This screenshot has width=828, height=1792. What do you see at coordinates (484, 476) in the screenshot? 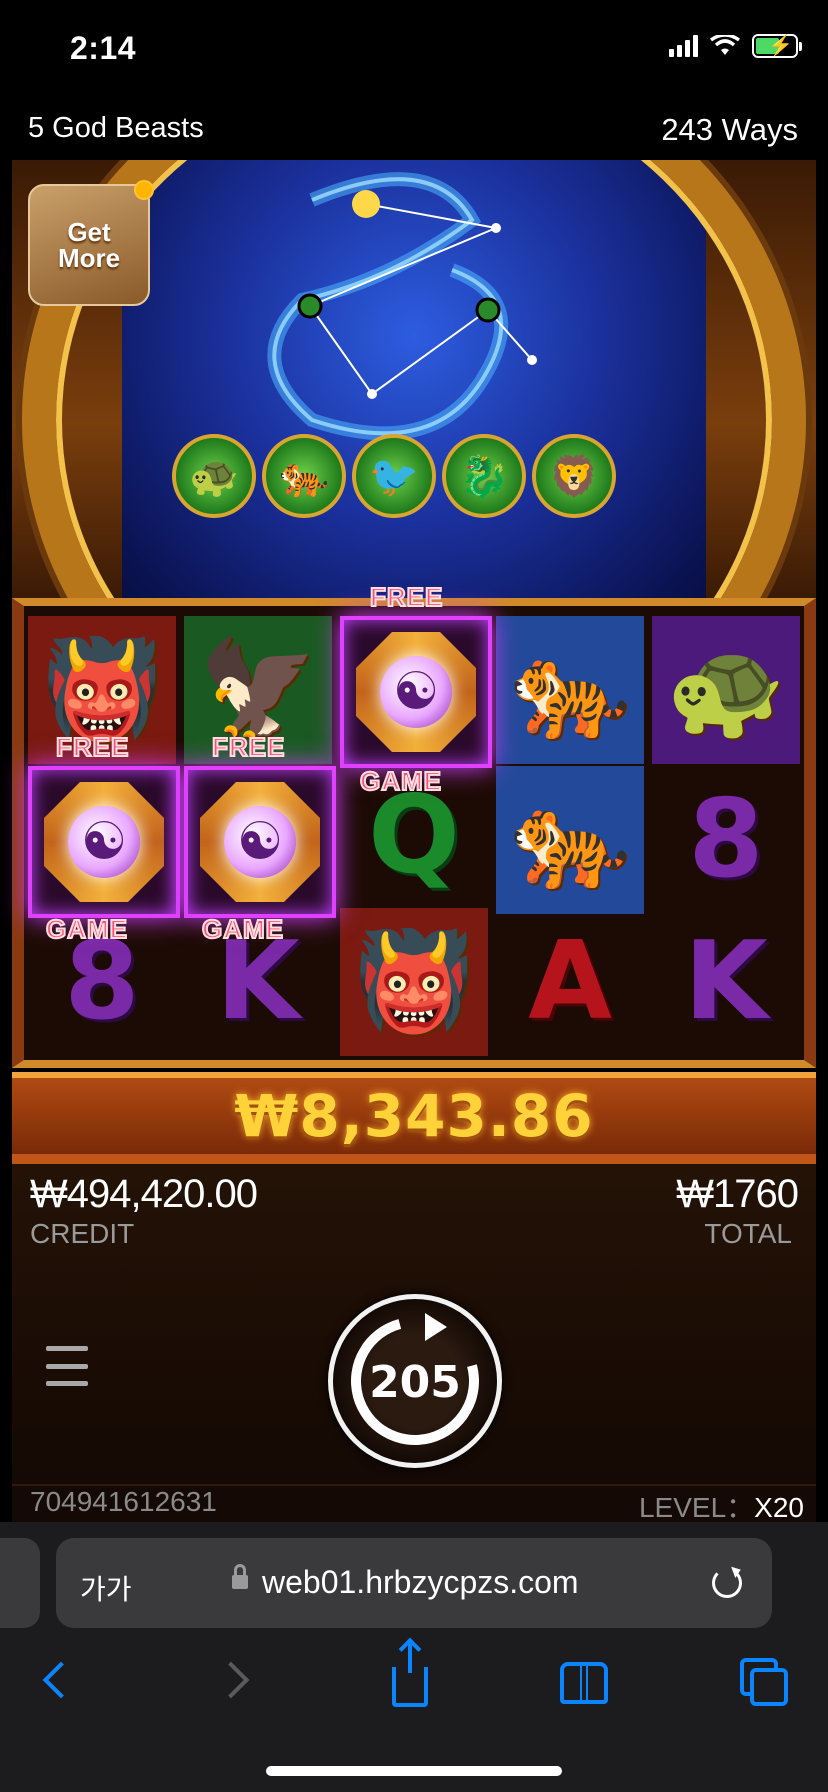
I see `beast-4-icon: 🐉` at bounding box center [484, 476].